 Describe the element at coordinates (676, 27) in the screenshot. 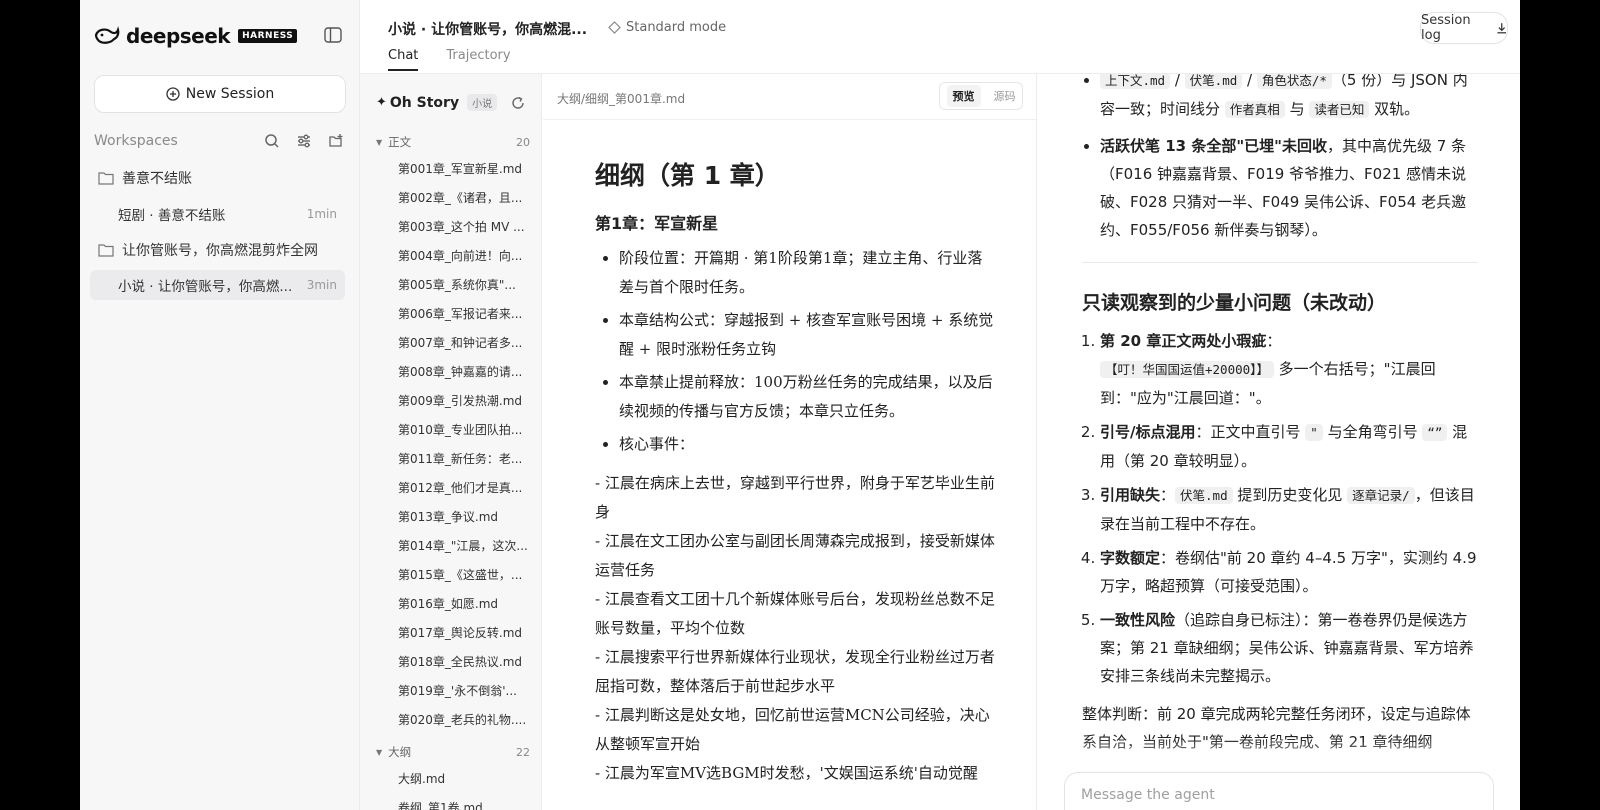

I see `mode-label: Standard mode` at that location.